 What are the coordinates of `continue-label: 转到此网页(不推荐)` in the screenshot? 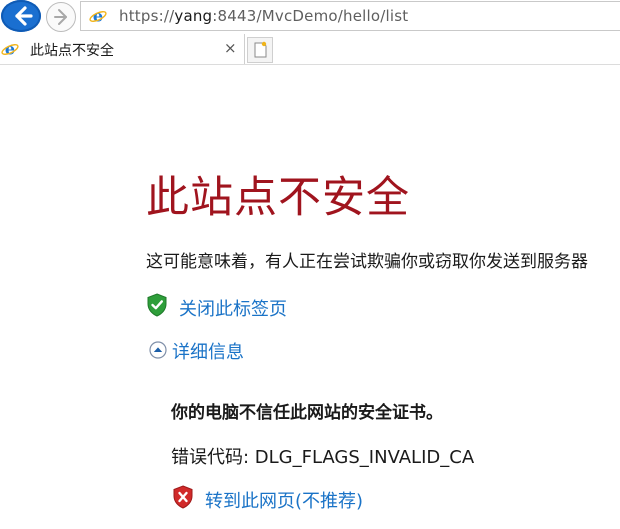 It's located at (284, 501).